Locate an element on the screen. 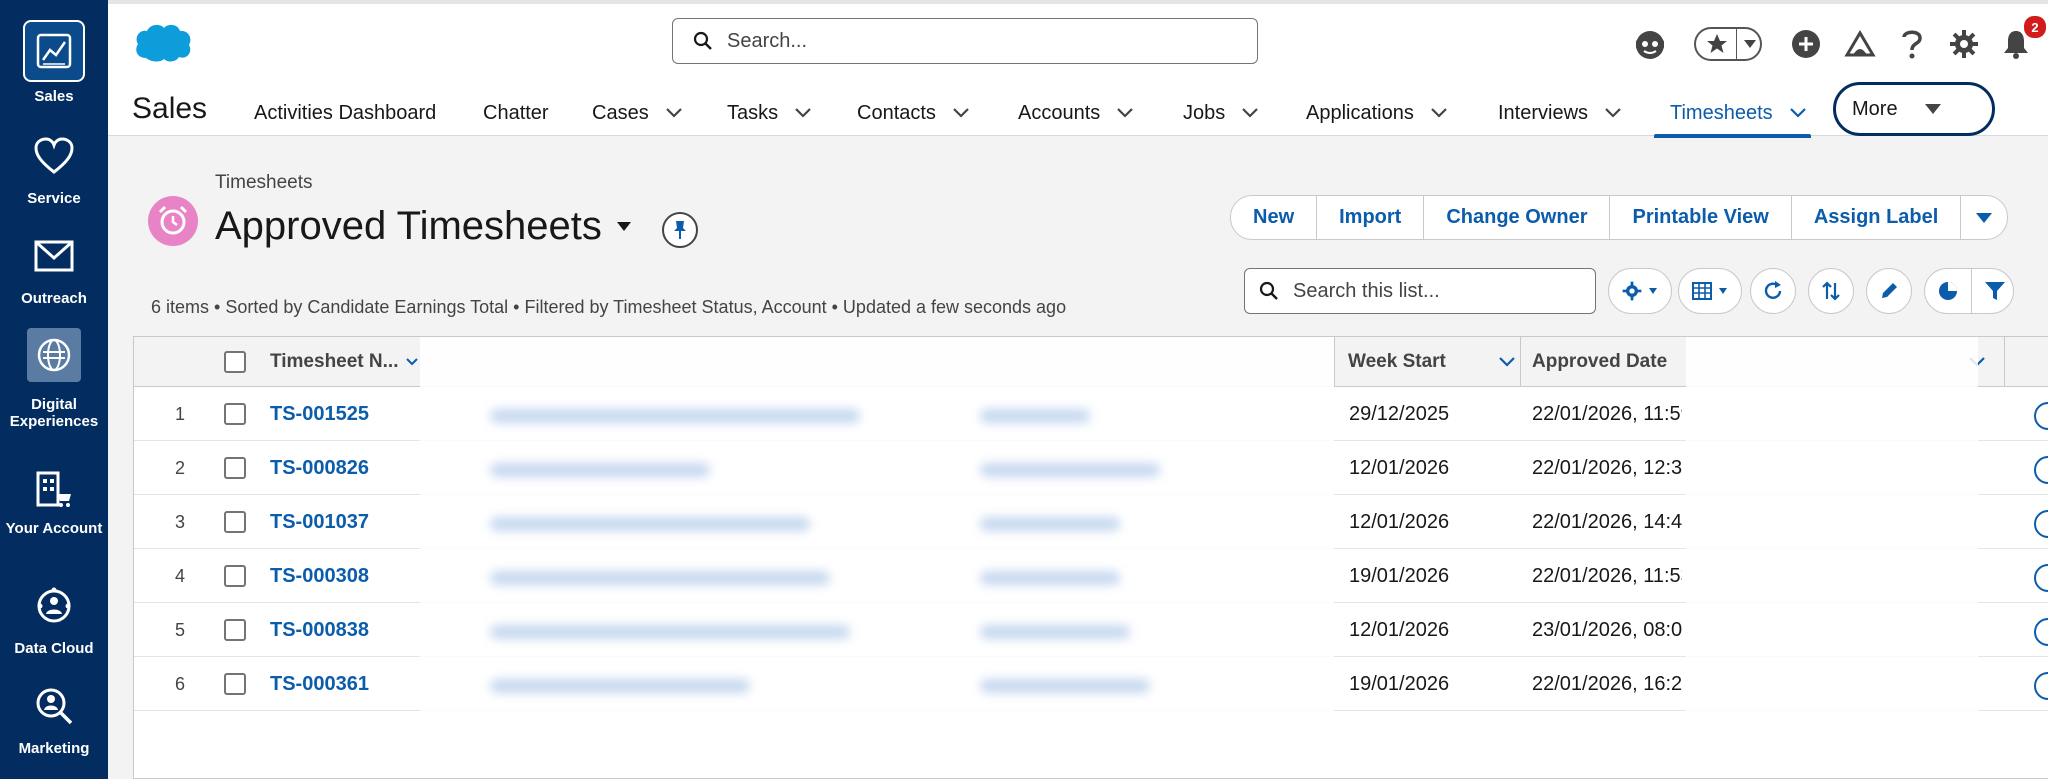 The height and width of the screenshot is (779, 2048). nav-tab-interviews: Interviews is located at coordinates (1560, 113).